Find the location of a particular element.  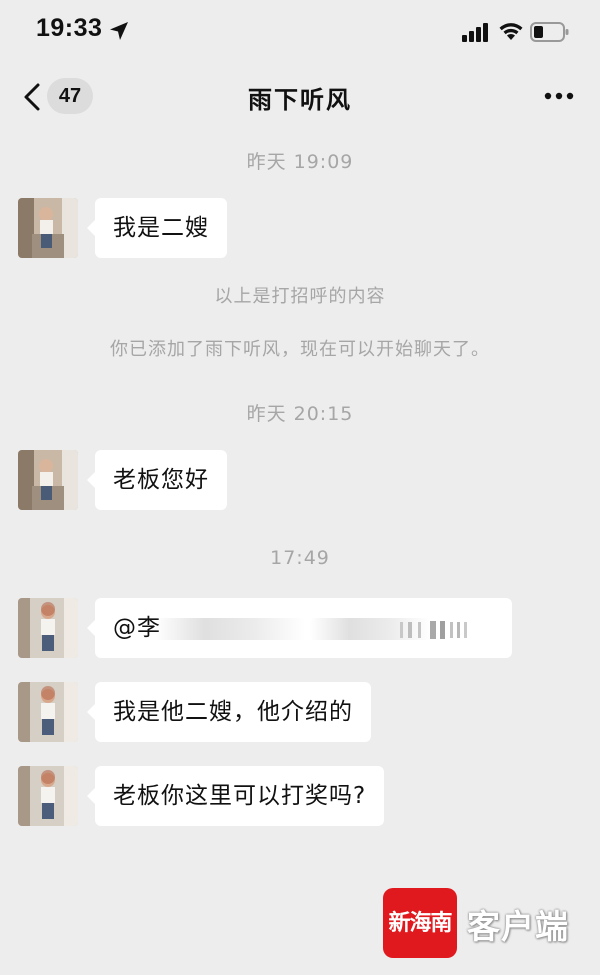

location-arrow-icon is located at coordinates (119, 31).